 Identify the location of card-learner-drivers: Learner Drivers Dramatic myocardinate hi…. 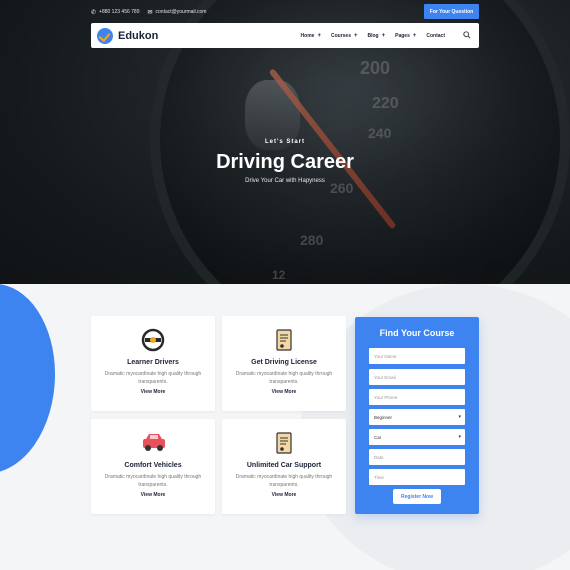
(153, 363).